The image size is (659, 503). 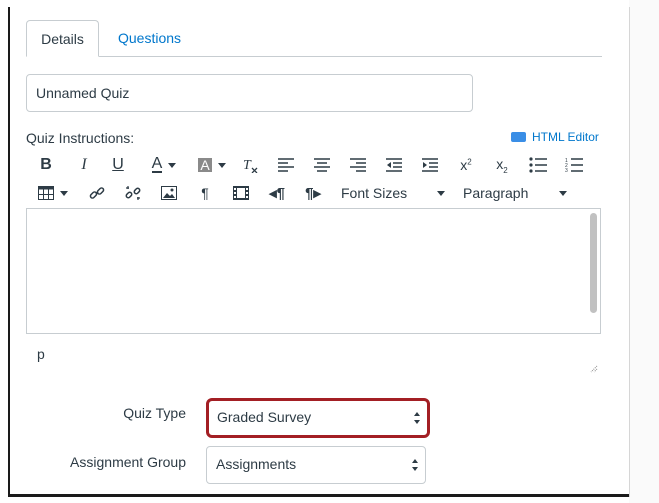 I want to click on keyboard-icon, so click(x=518, y=137).